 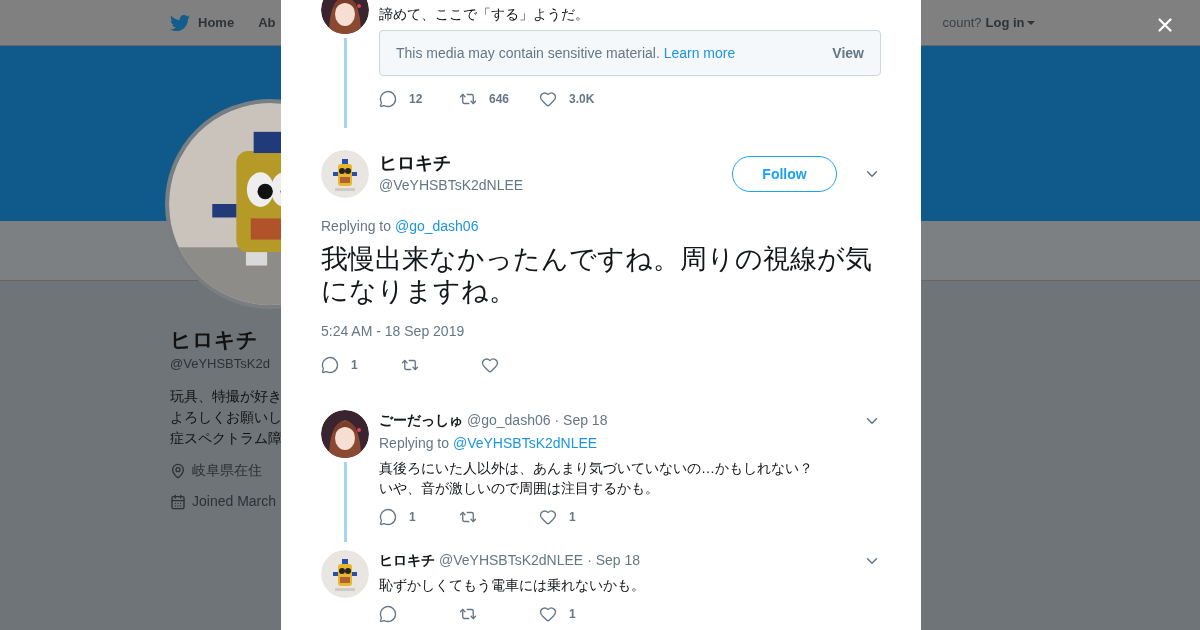 I want to click on action-count: 3.0K, so click(x=582, y=99).